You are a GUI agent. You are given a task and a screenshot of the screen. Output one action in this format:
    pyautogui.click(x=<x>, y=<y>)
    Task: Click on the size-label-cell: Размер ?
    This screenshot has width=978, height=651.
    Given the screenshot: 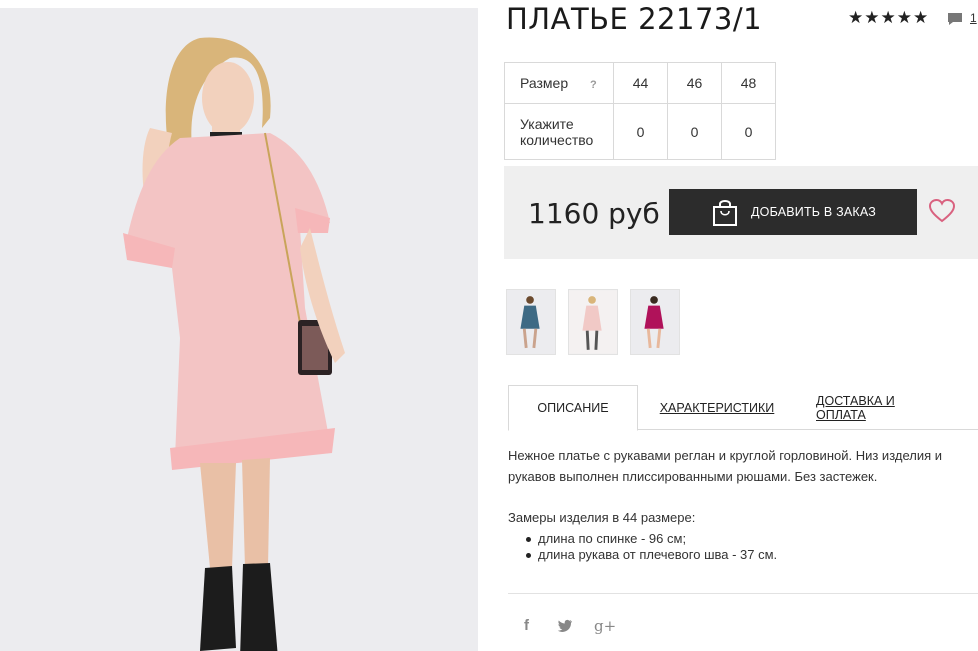 What is the action you would take?
    pyautogui.click(x=559, y=83)
    